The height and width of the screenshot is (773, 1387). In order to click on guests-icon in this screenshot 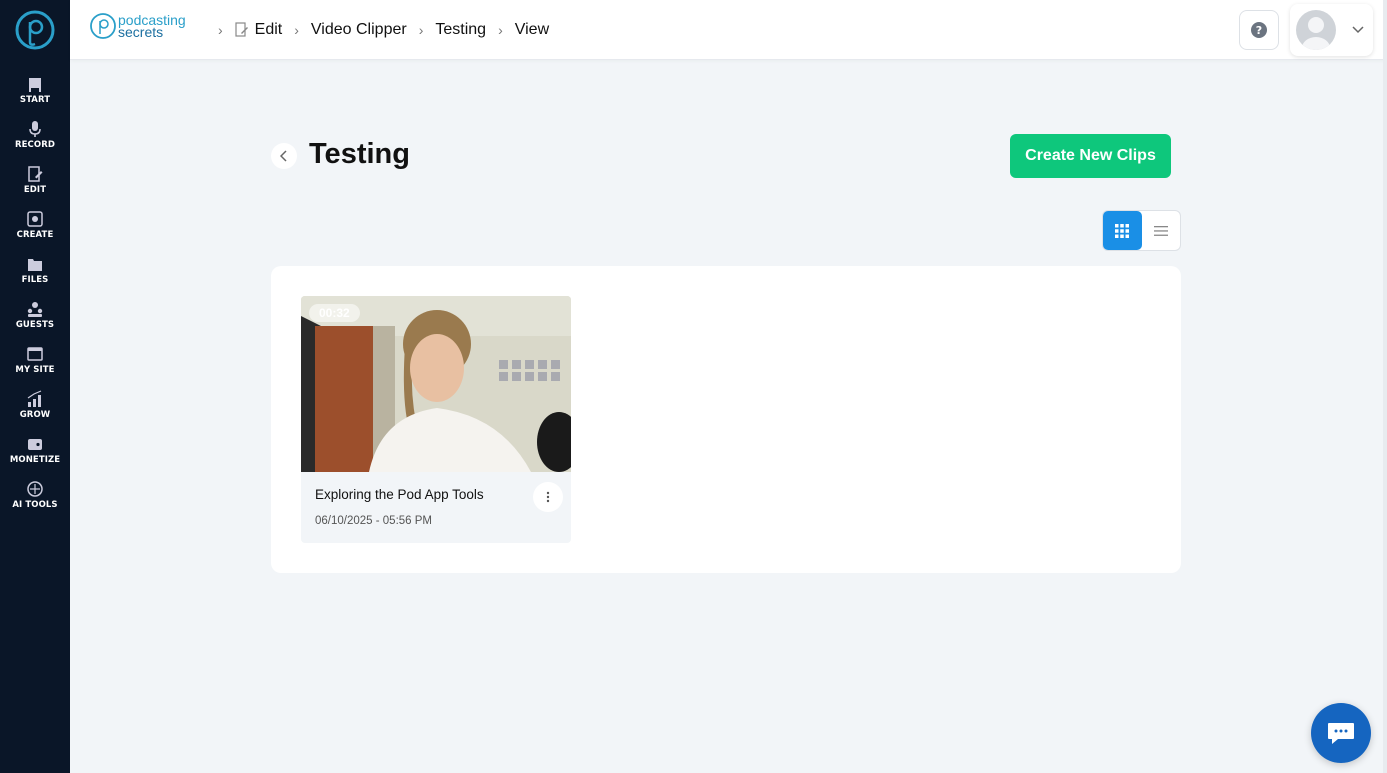, I will do `click(35, 309)`.